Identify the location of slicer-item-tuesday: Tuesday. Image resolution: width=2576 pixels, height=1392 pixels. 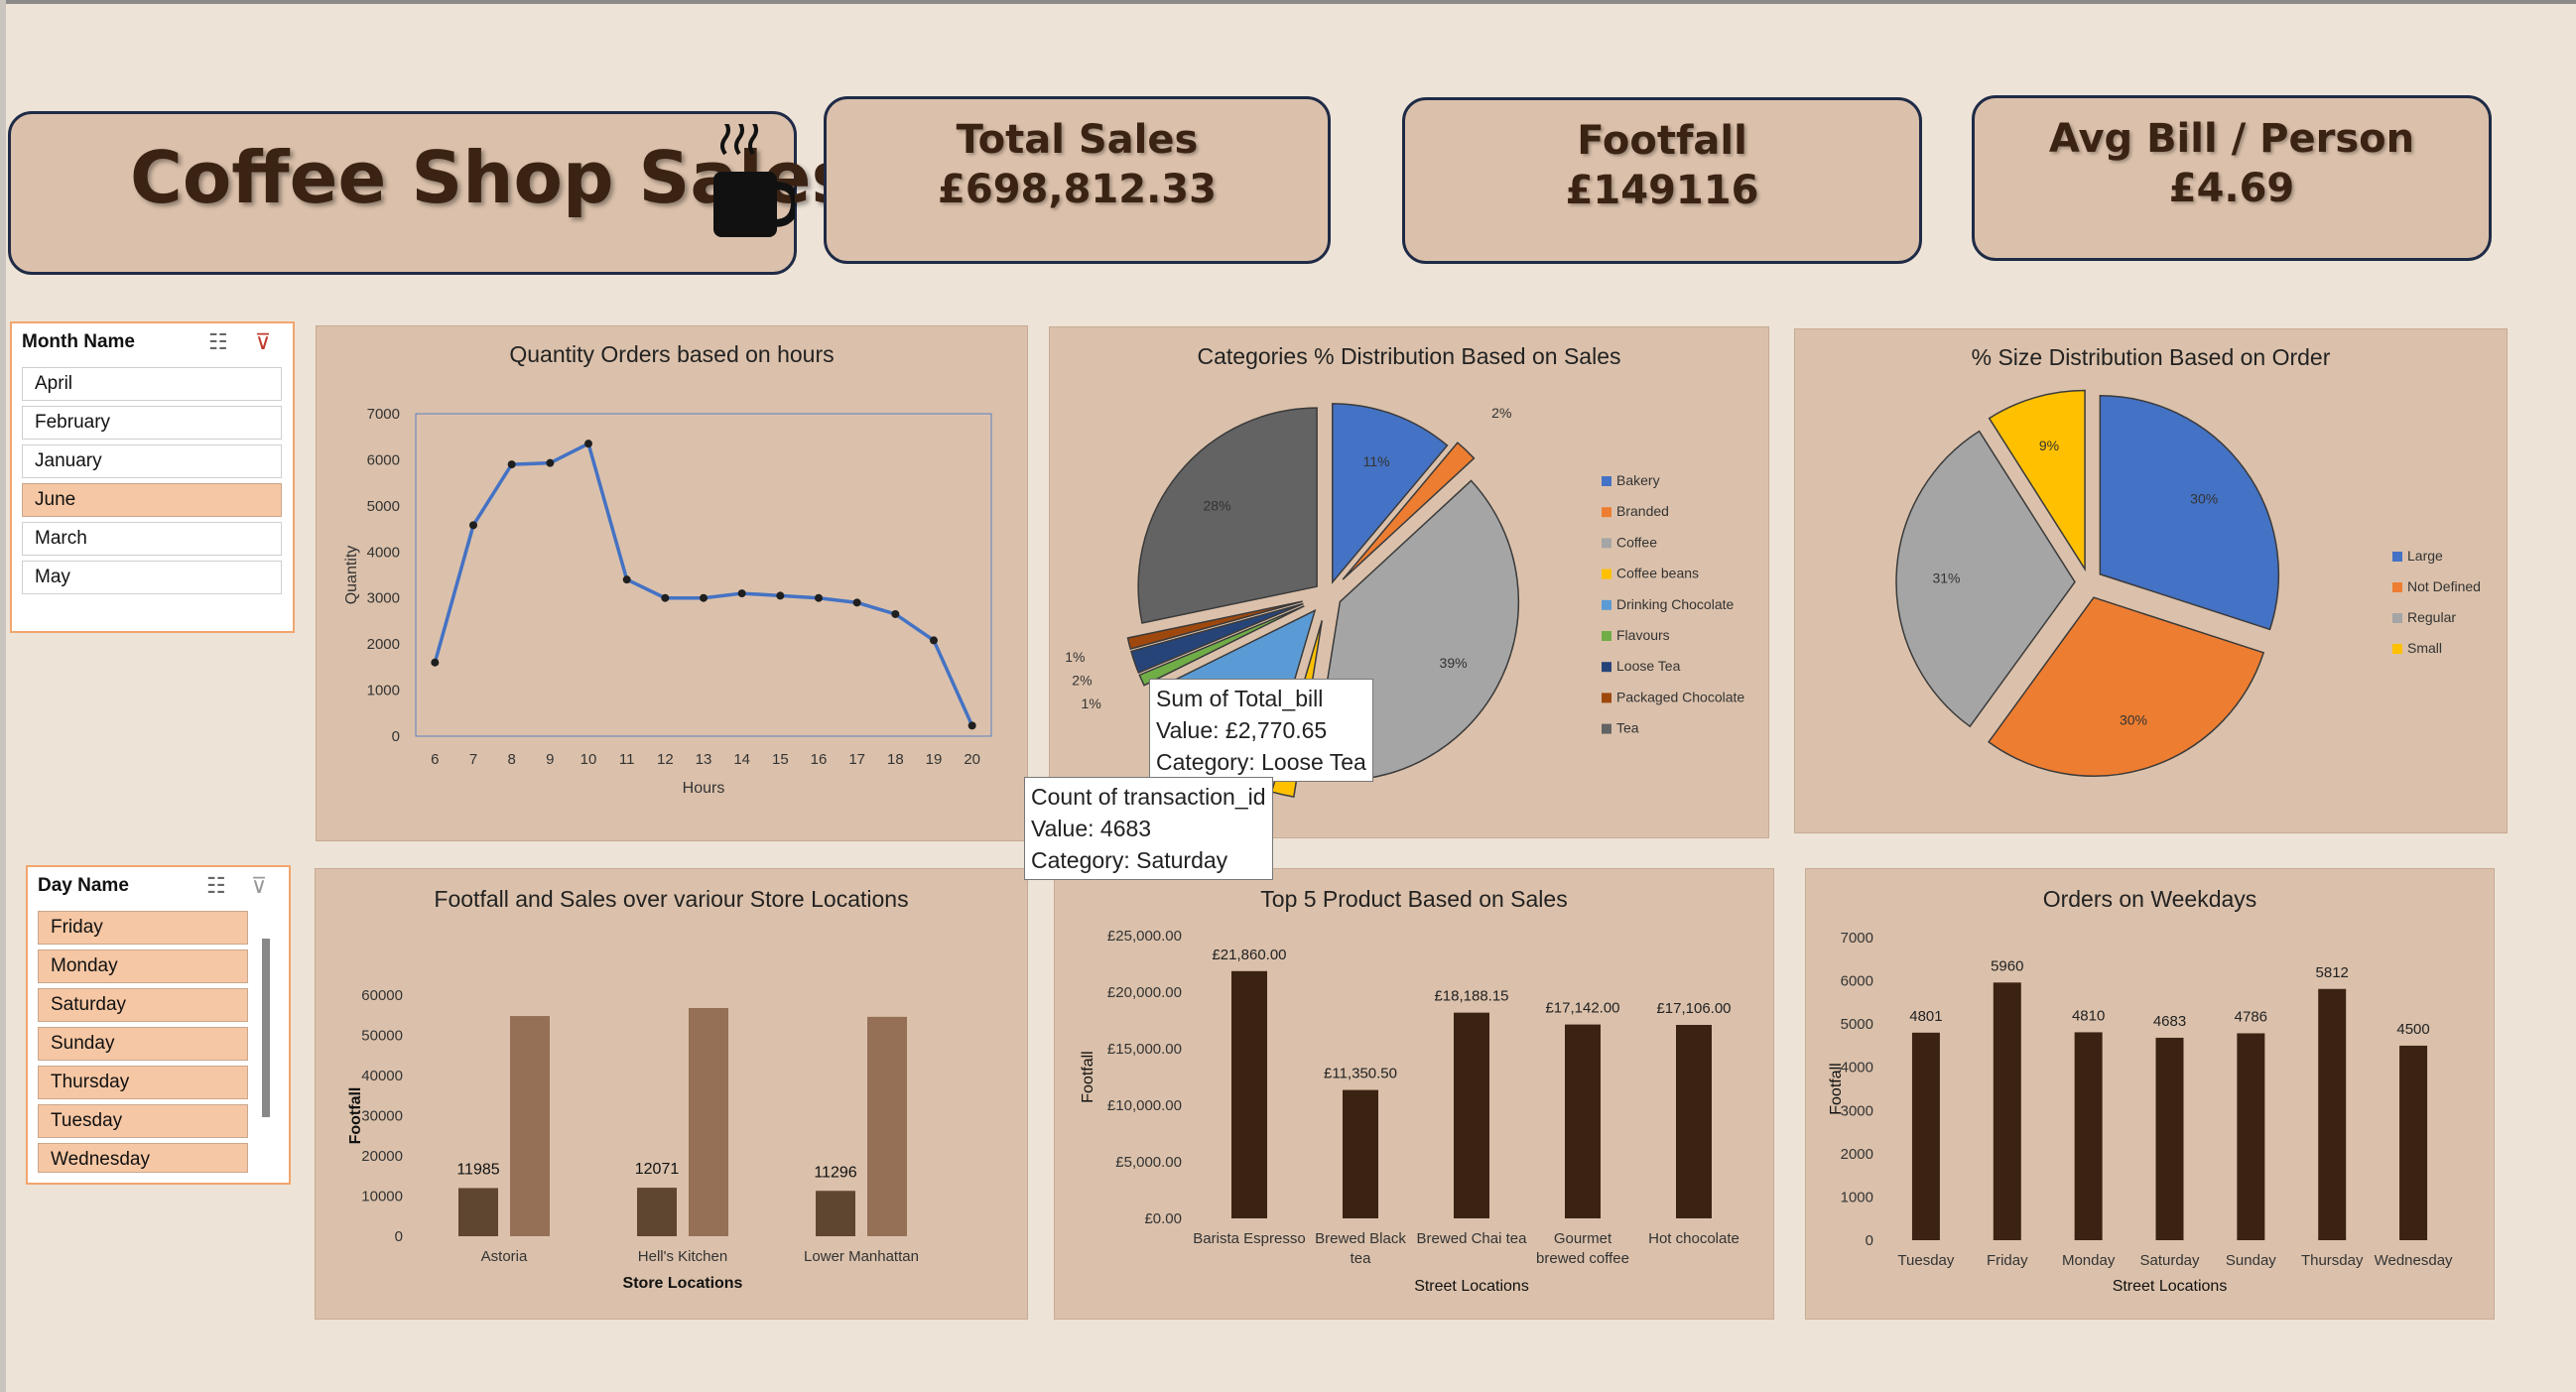
(143, 1121).